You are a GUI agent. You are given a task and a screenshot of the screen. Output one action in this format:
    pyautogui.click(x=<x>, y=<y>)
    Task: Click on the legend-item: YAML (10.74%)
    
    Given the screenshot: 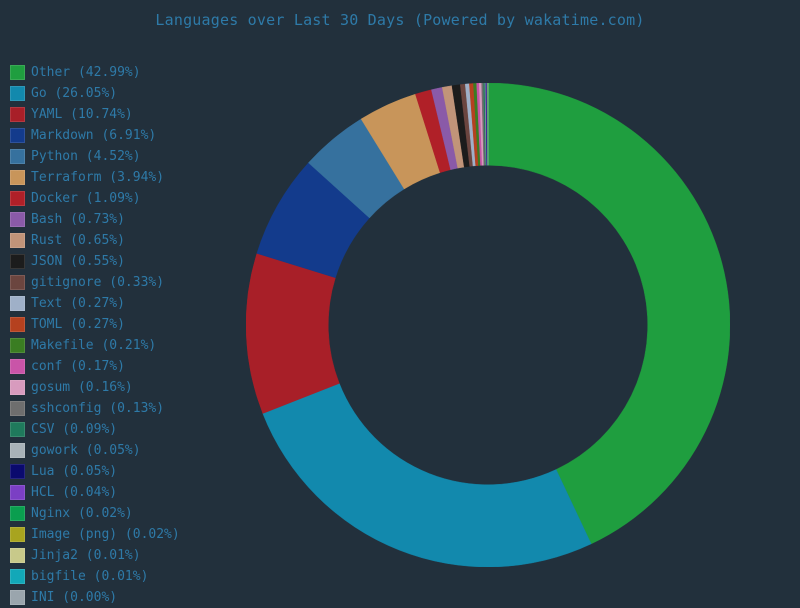 What is the action you would take?
    pyautogui.click(x=117, y=114)
    